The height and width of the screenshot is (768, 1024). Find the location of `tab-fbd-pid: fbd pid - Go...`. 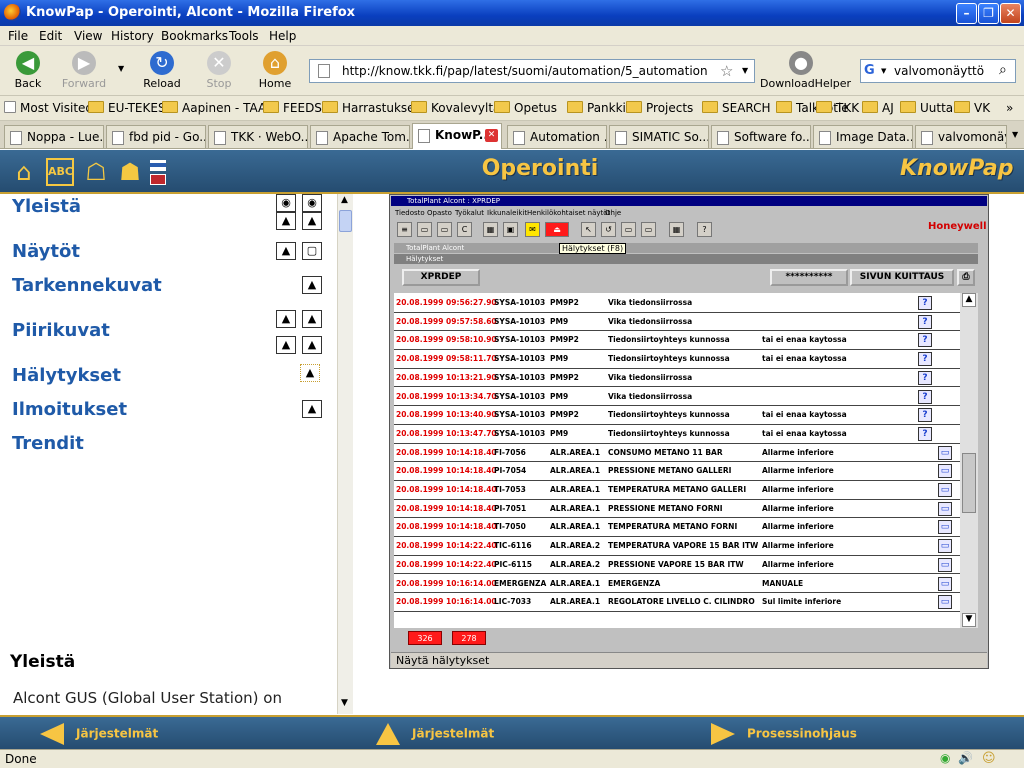

tab-fbd-pid: fbd pid - Go... is located at coordinates (156, 136).